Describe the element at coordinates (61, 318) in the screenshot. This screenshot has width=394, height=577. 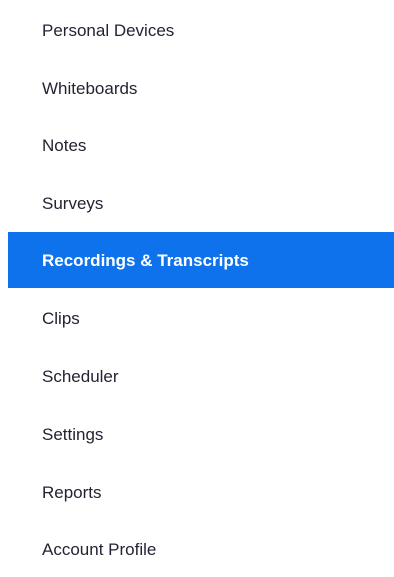
I see `sidebar-item-label: Clips` at that location.